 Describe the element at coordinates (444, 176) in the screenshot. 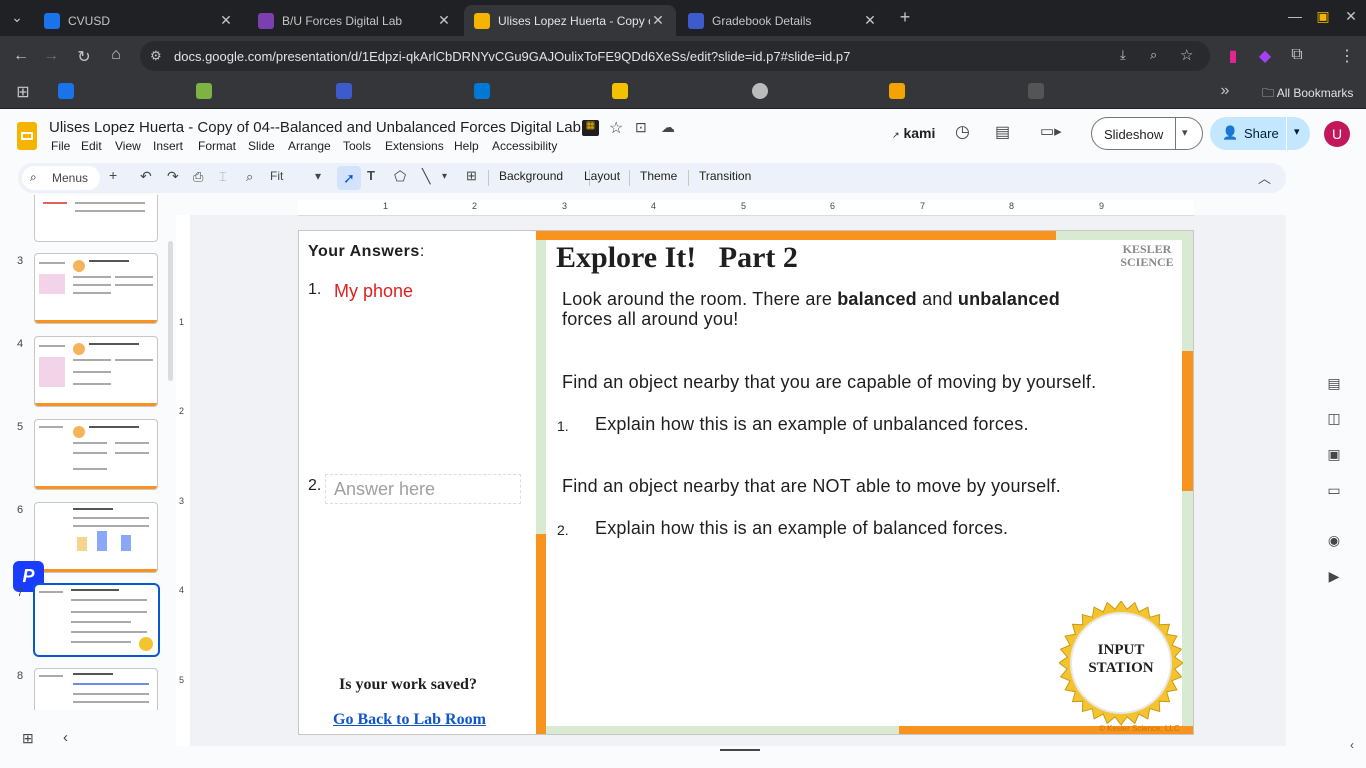

I see `line-dropdown-icon: ▾` at that location.